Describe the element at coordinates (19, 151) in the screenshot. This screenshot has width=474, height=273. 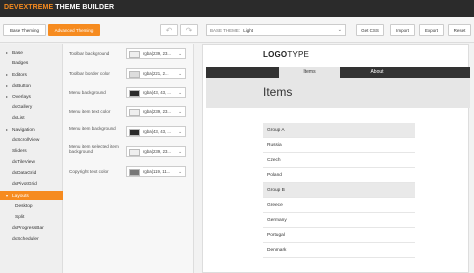
I see `sidebar-item-label: Sliders` at that location.